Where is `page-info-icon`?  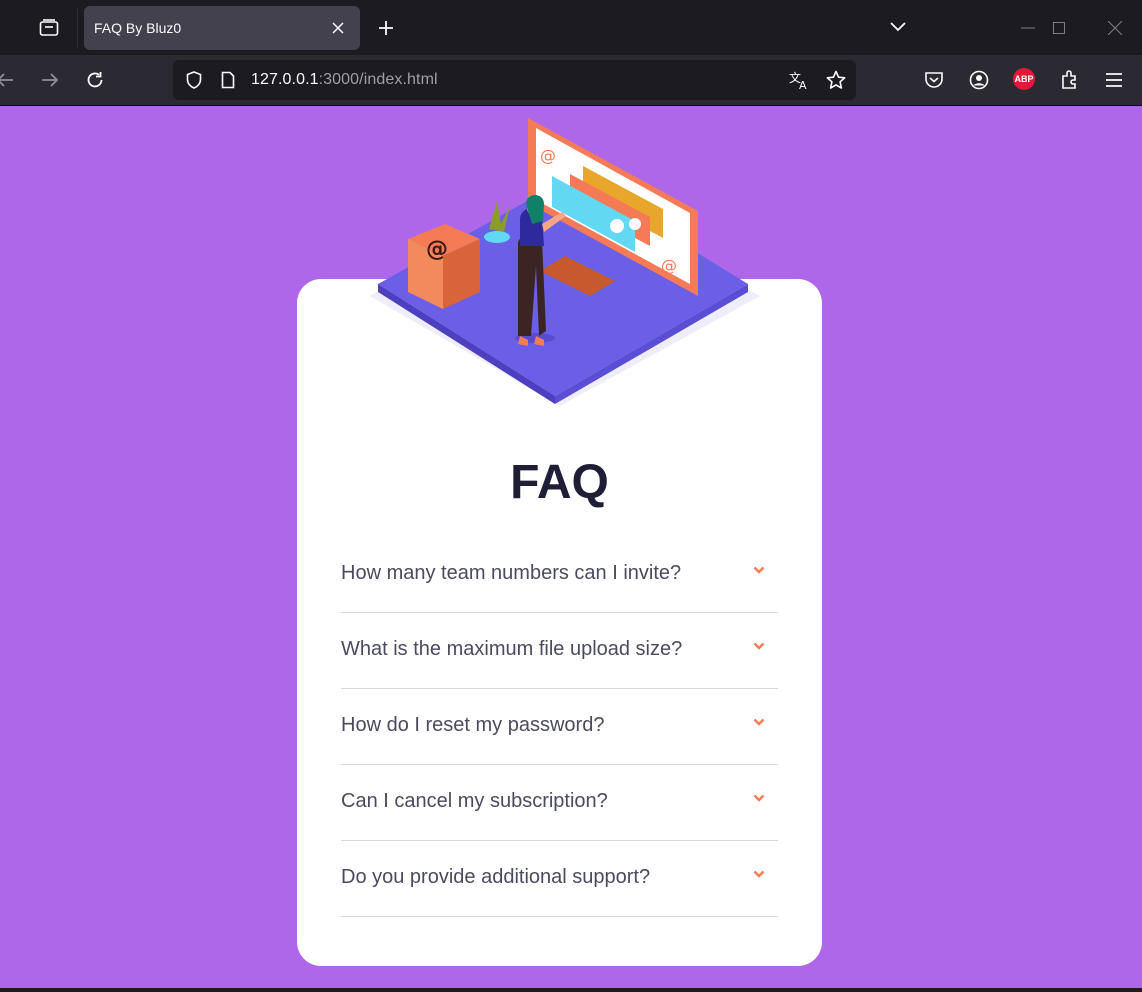 page-info-icon is located at coordinates (228, 80).